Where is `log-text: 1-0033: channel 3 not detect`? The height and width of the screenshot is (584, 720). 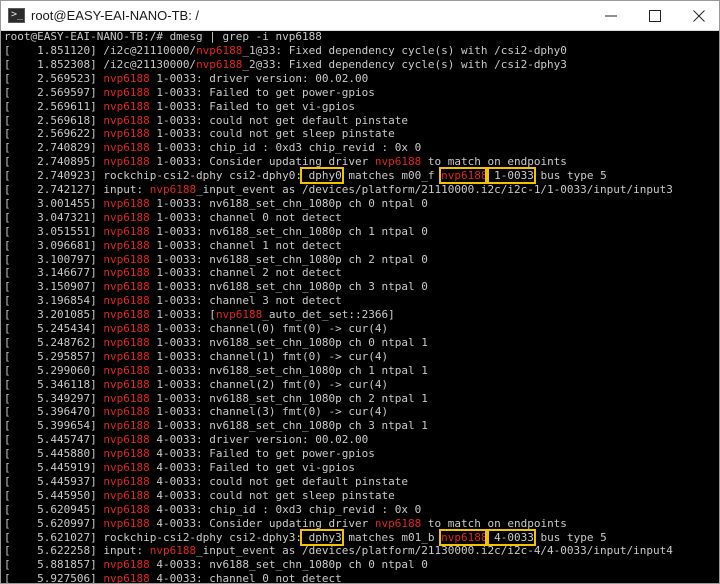 log-text: 1-0033: channel 3 not detect is located at coordinates (245, 301).